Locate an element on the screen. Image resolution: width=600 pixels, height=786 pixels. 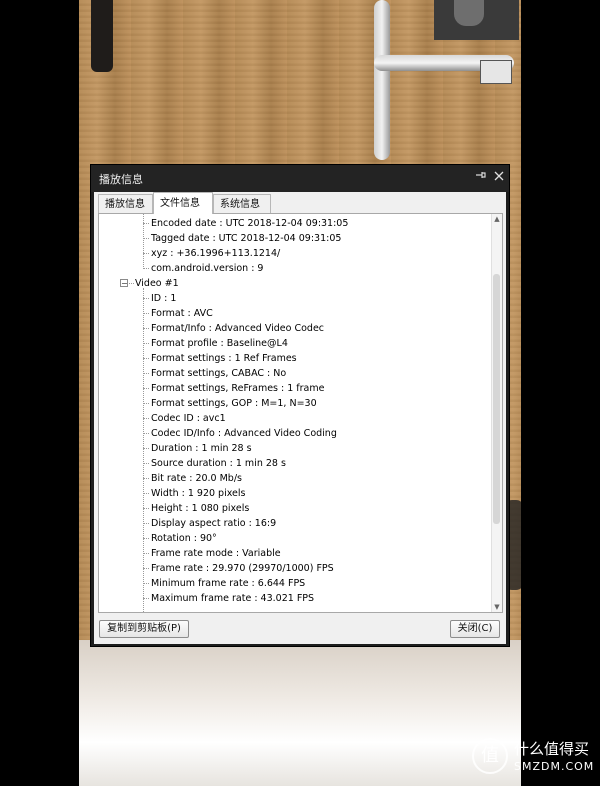
tree-item-text: Duration : 1 min 28 s is located at coordinates (201, 448).